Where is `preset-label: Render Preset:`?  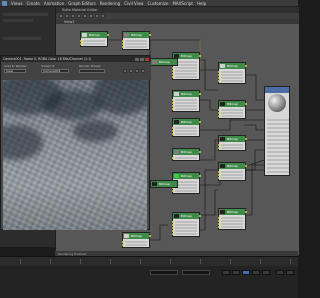
preset-label: Render Preset: is located at coordinates (90, 66).